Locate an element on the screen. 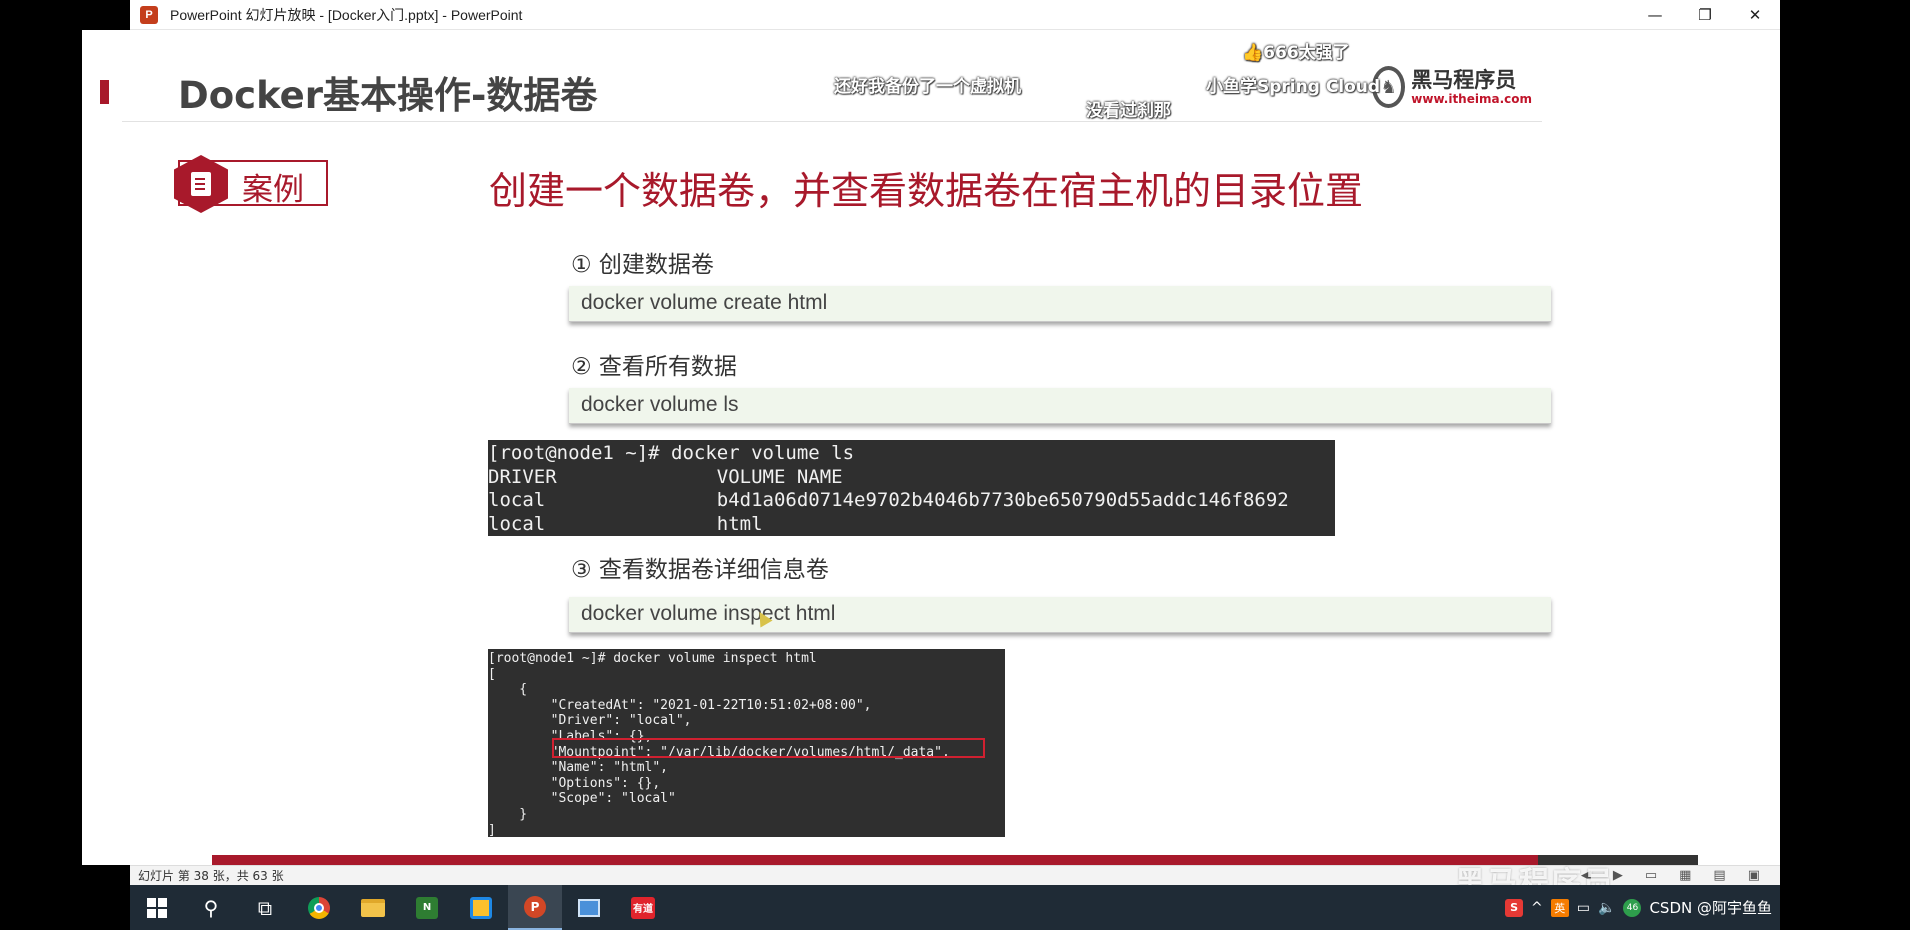 Image resolution: width=1910 pixels, height=930 pixels. step-3-command: docker volume inspect html is located at coordinates (708, 613).